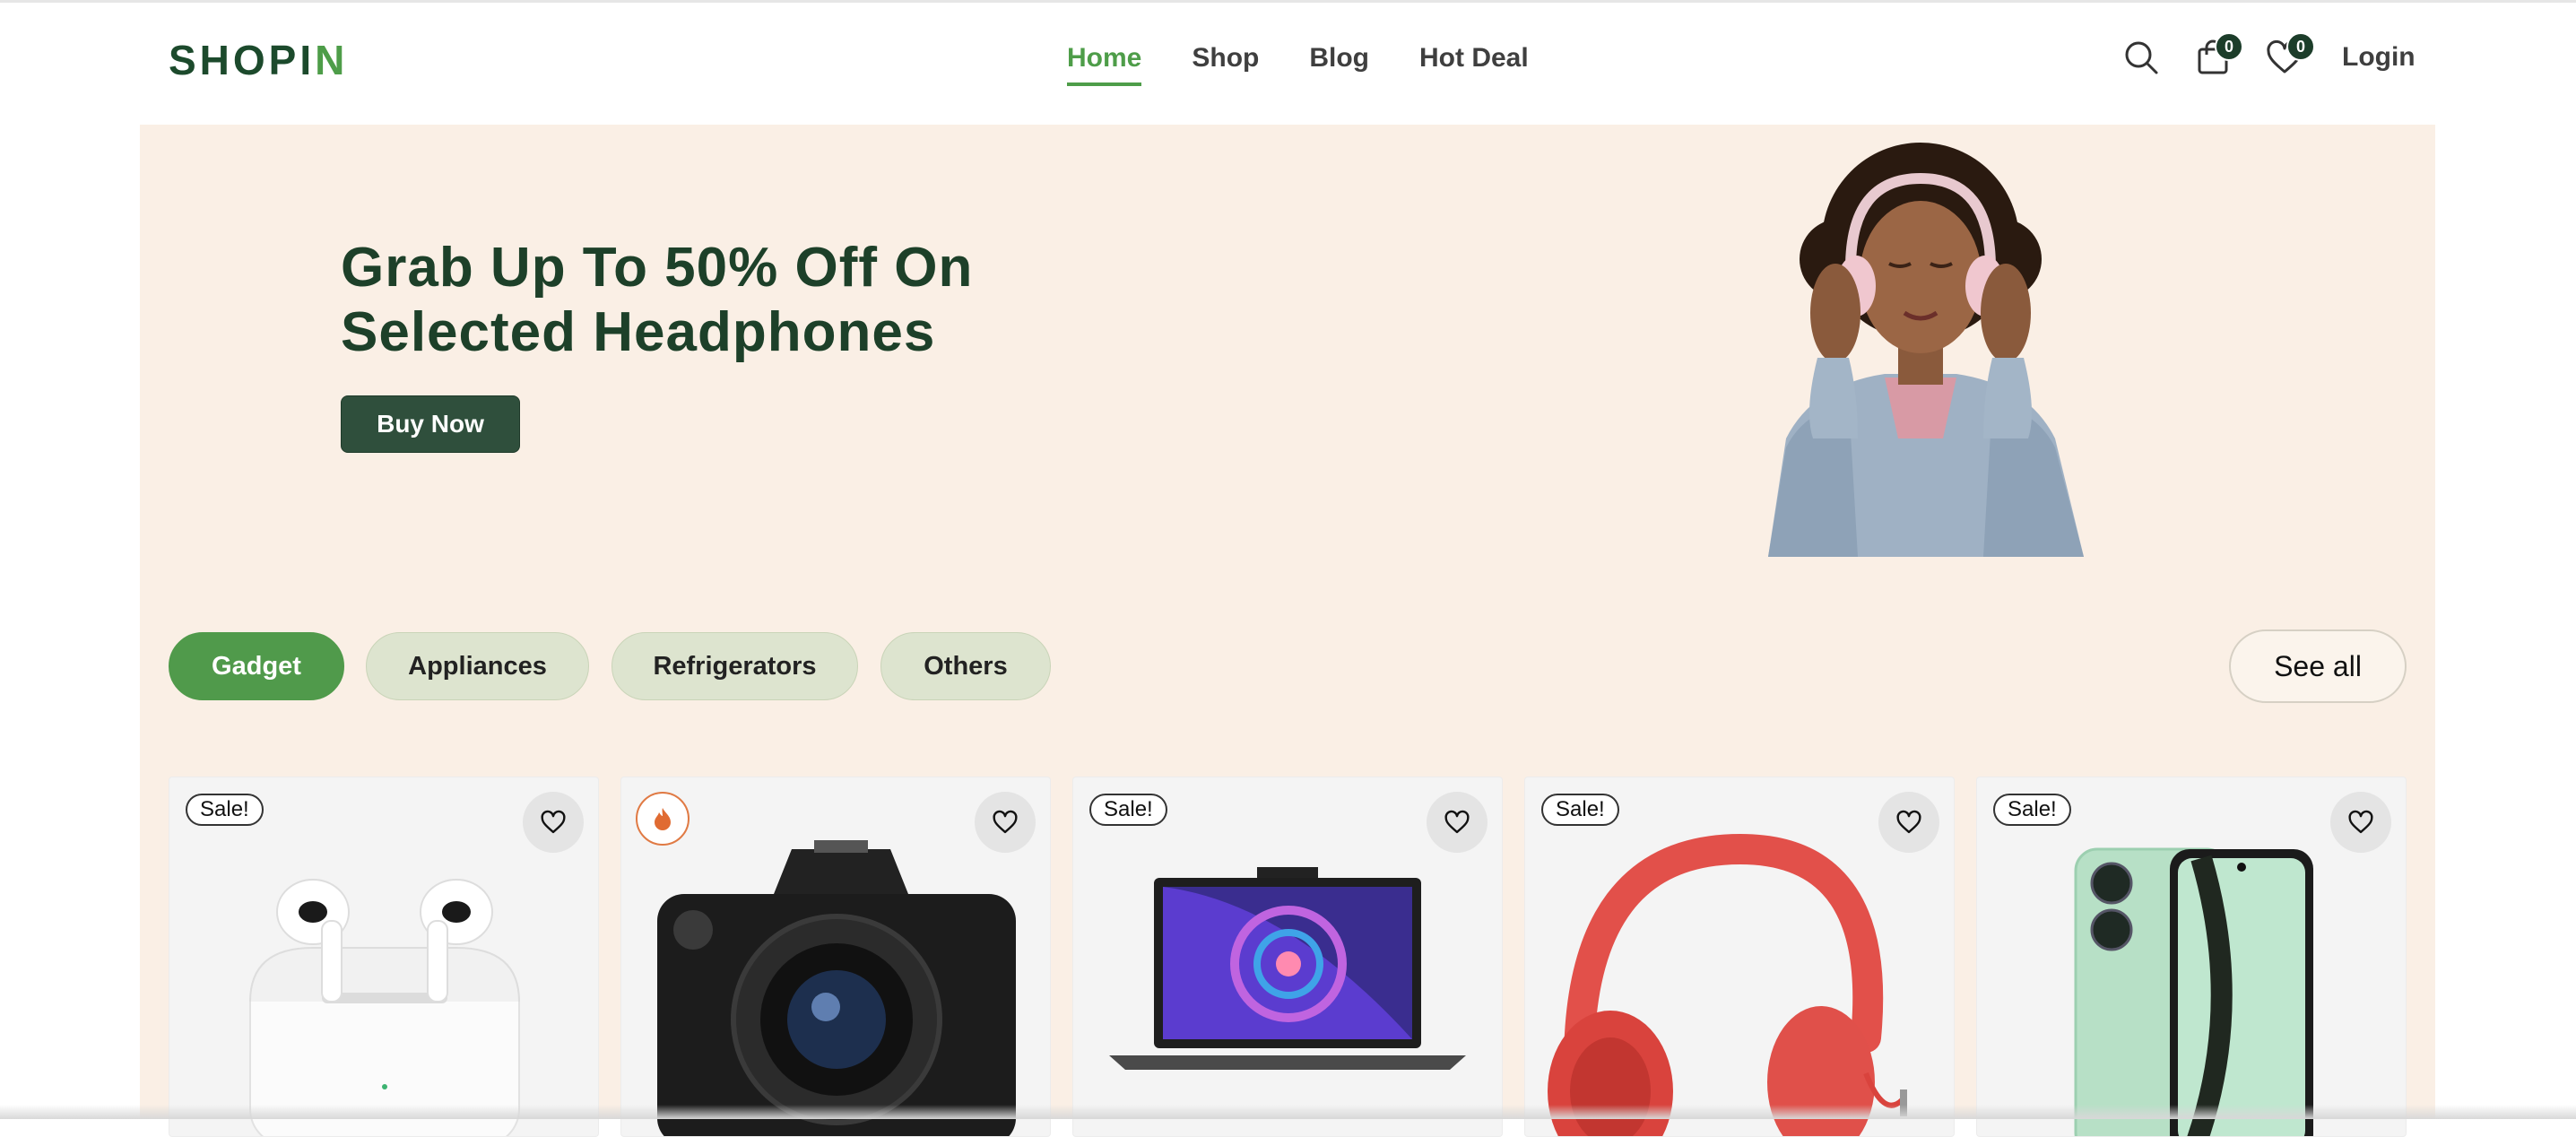  Describe the element at coordinates (2193, 991) in the screenshot. I see `green-phone-image` at that location.